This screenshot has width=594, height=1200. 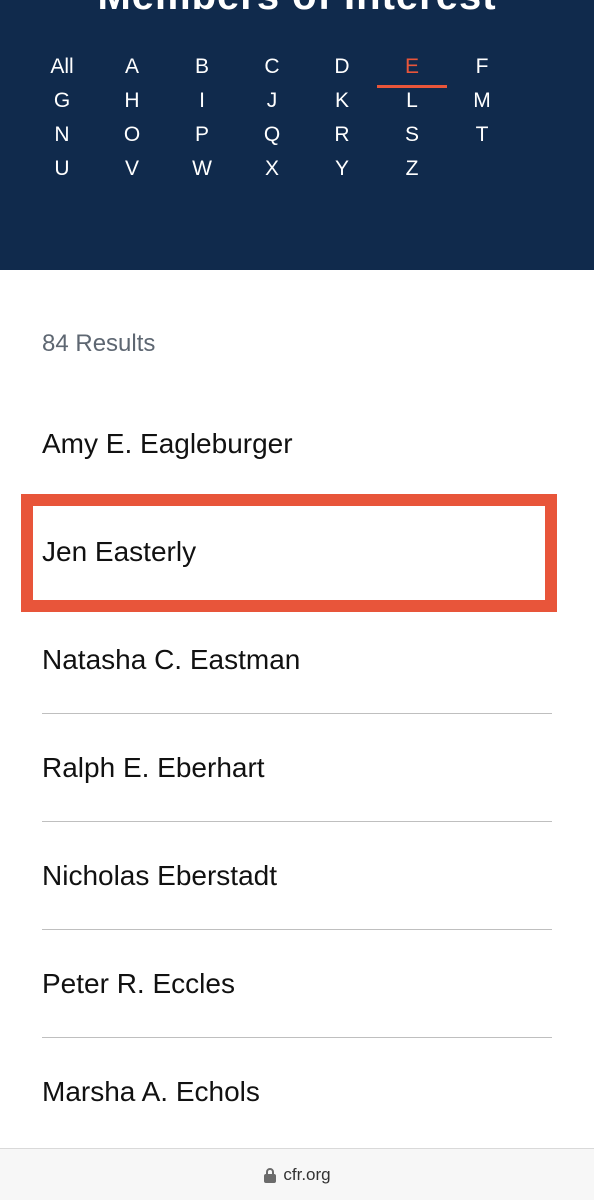 What do you see at coordinates (132, 169) in the screenshot?
I see `letter-filter-v: V` at bounding box center [132, 169].